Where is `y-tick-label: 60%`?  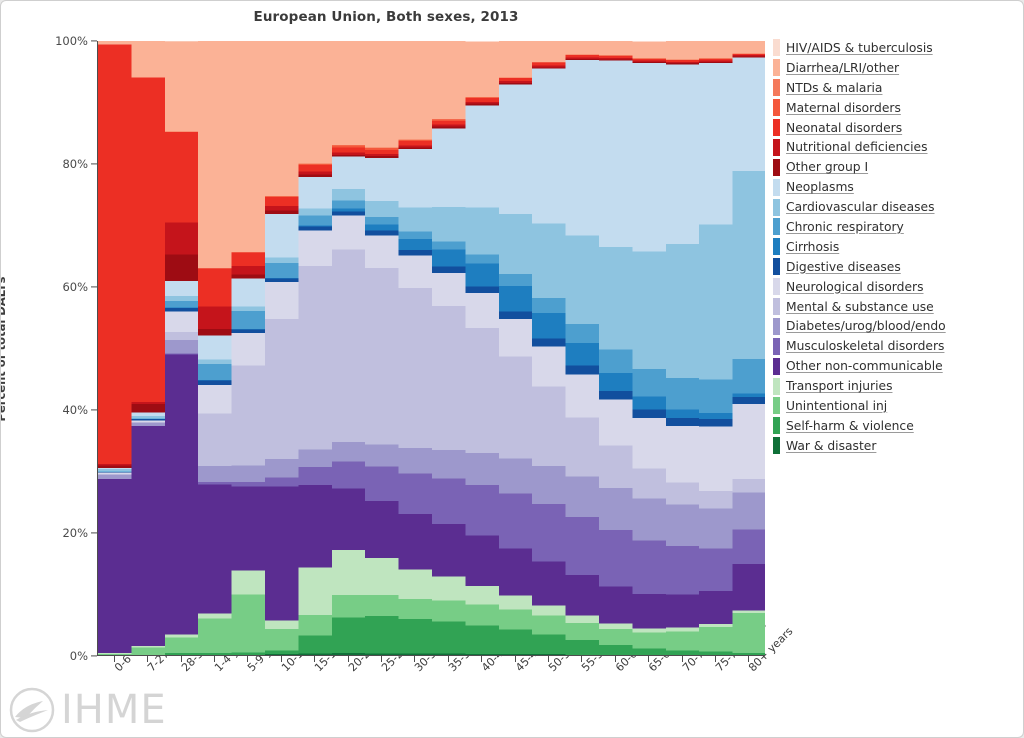 y-tick-label: 60% is located at coordinates (75, 287).